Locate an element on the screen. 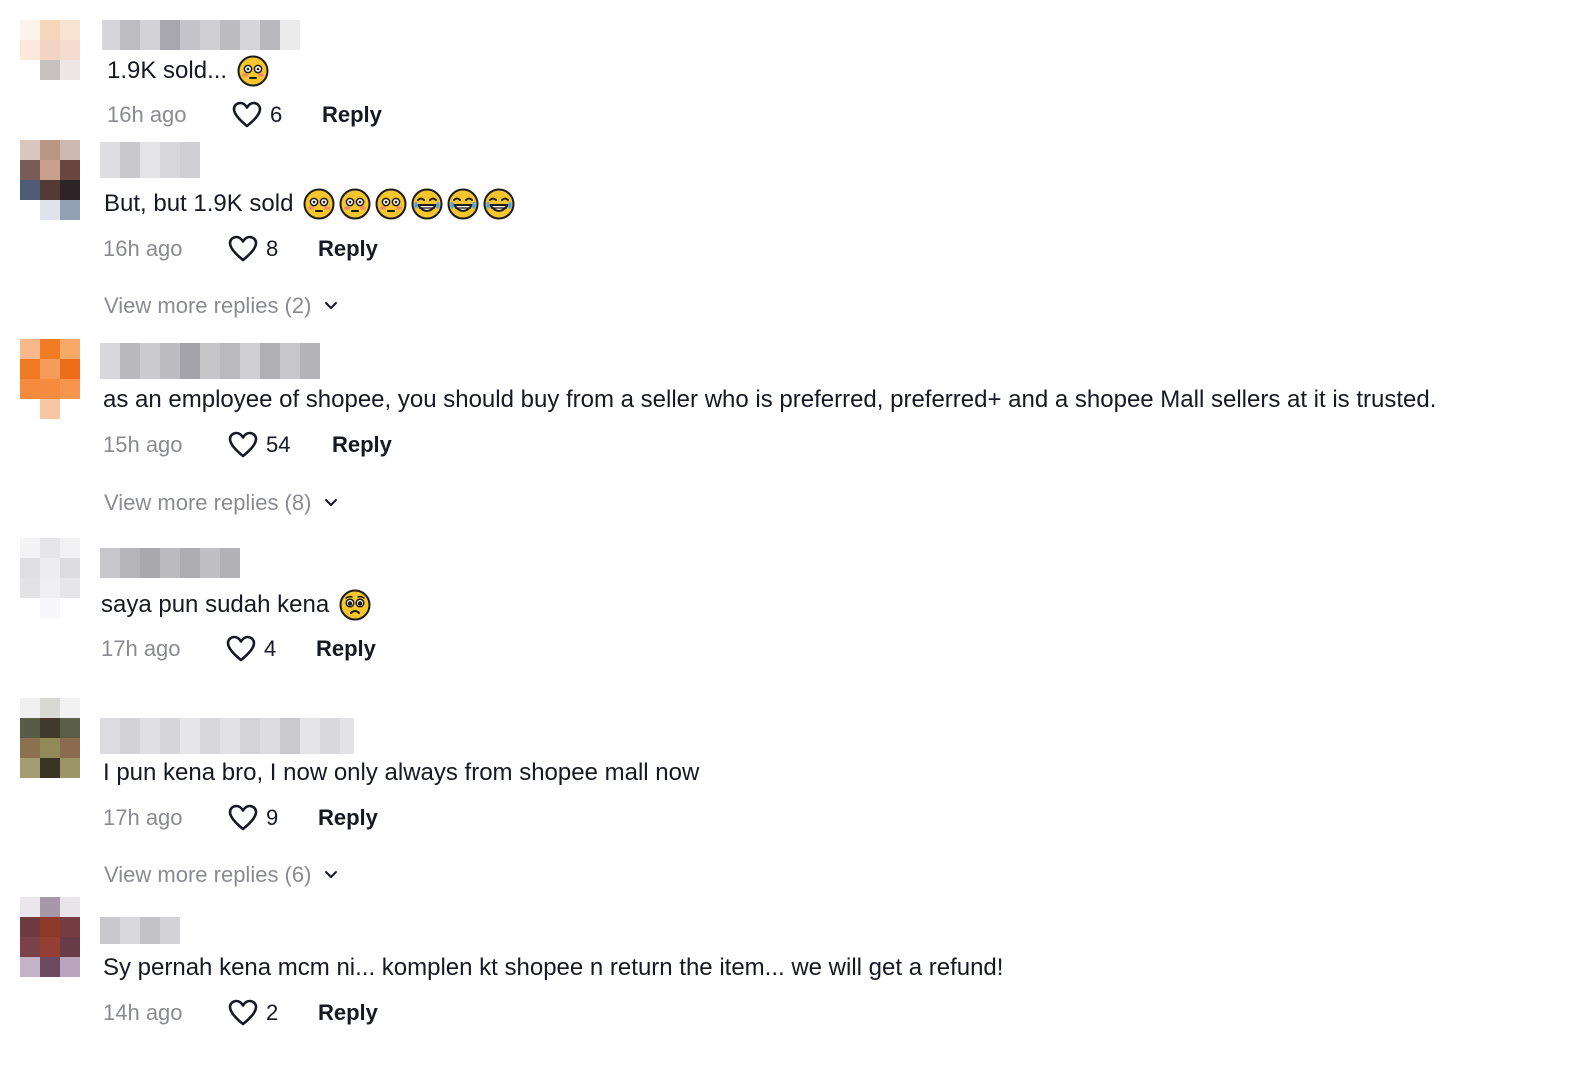 The height and width of the screenshot is (1084, 1572). view-more-replies-label: View more replies (2) is located at coordinates (208, 305).